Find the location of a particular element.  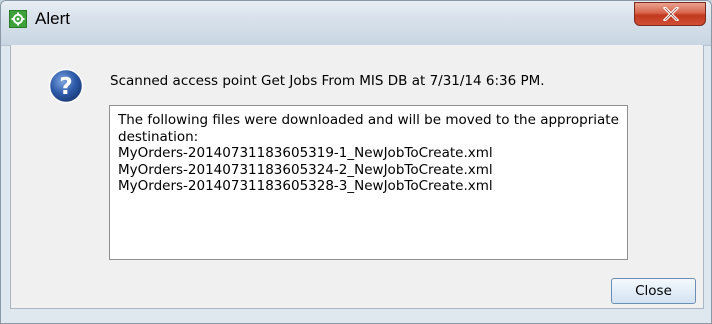

close-icon is located at coordinates (671, 14).